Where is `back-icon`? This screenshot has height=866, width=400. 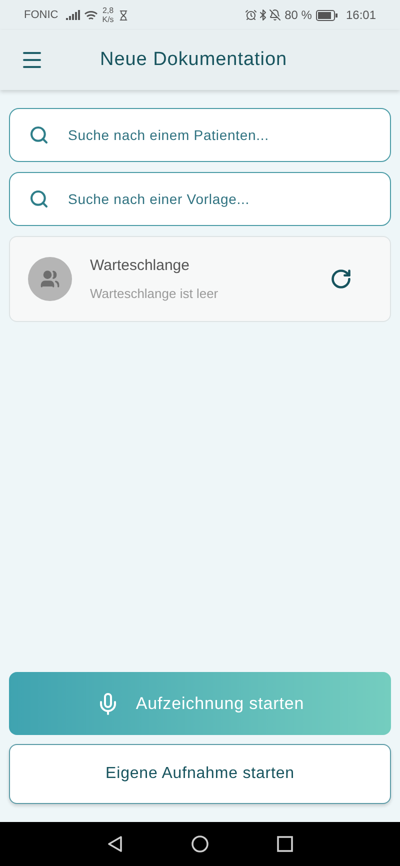
back-icon is located at coordinates (115, 844).